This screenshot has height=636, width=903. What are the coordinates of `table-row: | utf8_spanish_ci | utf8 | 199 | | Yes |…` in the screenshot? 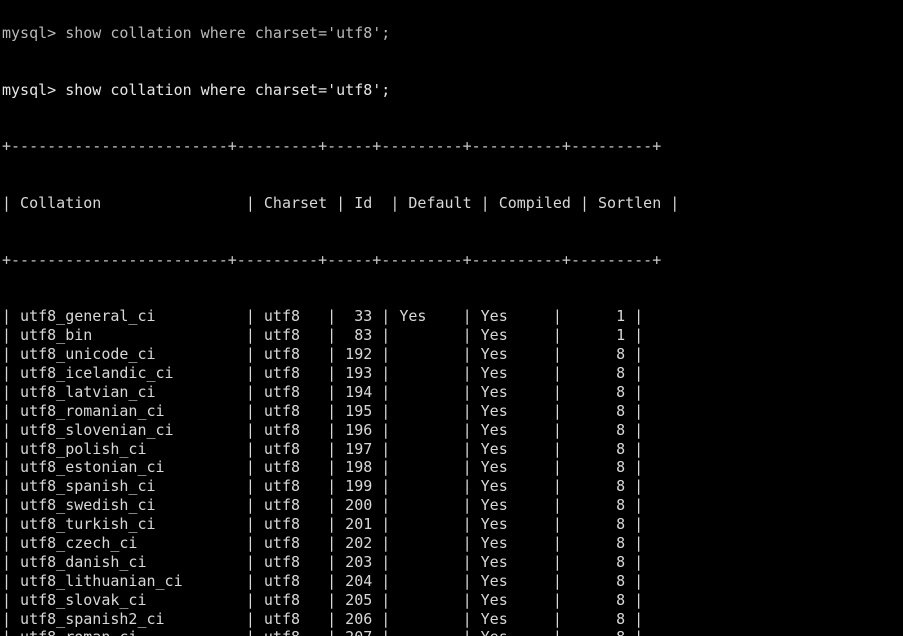 It's located at (323, 486).